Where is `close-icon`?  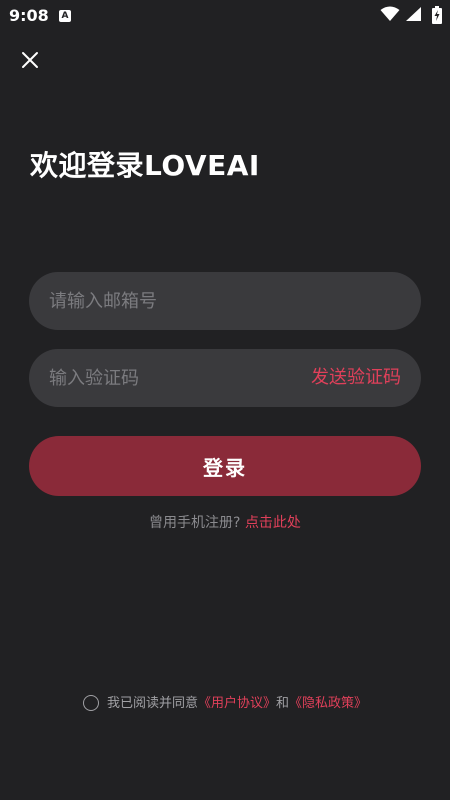 close-icon is located at coordinates (30, 60).